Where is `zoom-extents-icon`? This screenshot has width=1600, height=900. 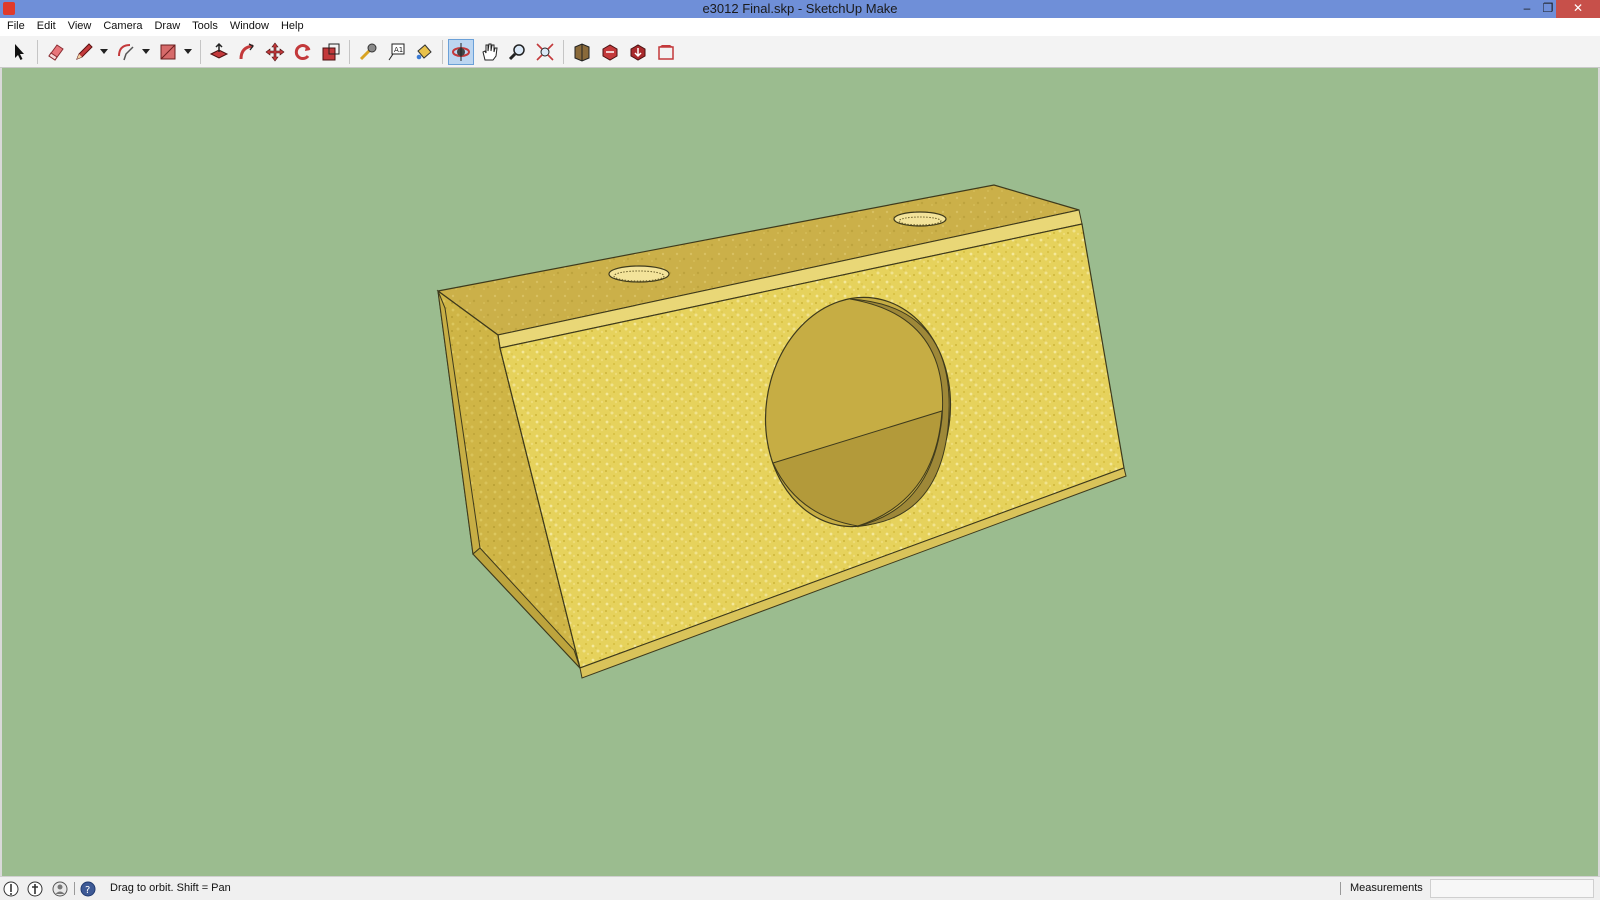
zoom-extents-icon is located at coordinates (545, 52).